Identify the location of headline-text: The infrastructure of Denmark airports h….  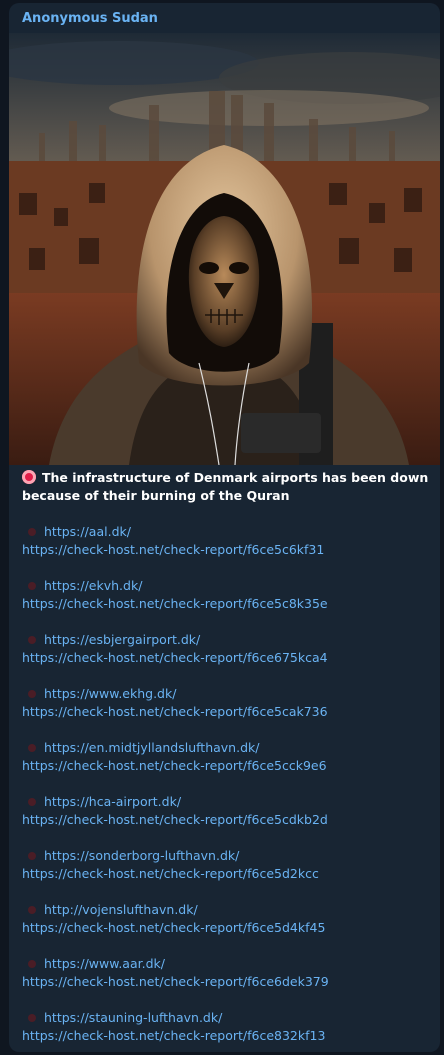
(225, 486).